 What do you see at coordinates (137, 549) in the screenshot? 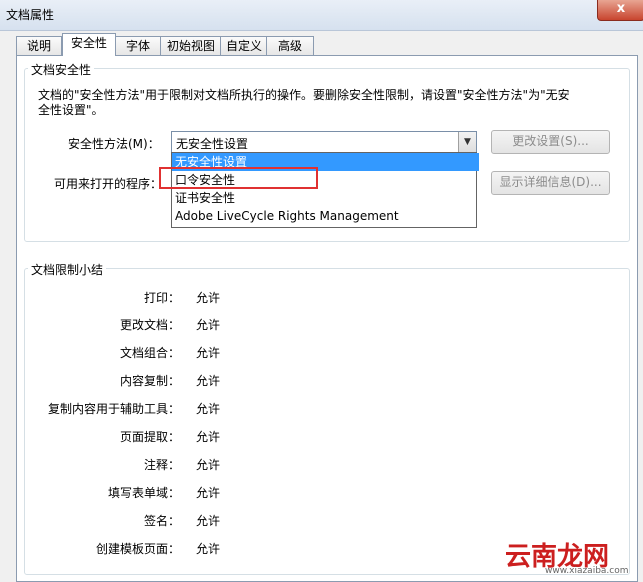
I see `summary-label-template-pages: 创建模板页面：` at bounding box center [137, 549].